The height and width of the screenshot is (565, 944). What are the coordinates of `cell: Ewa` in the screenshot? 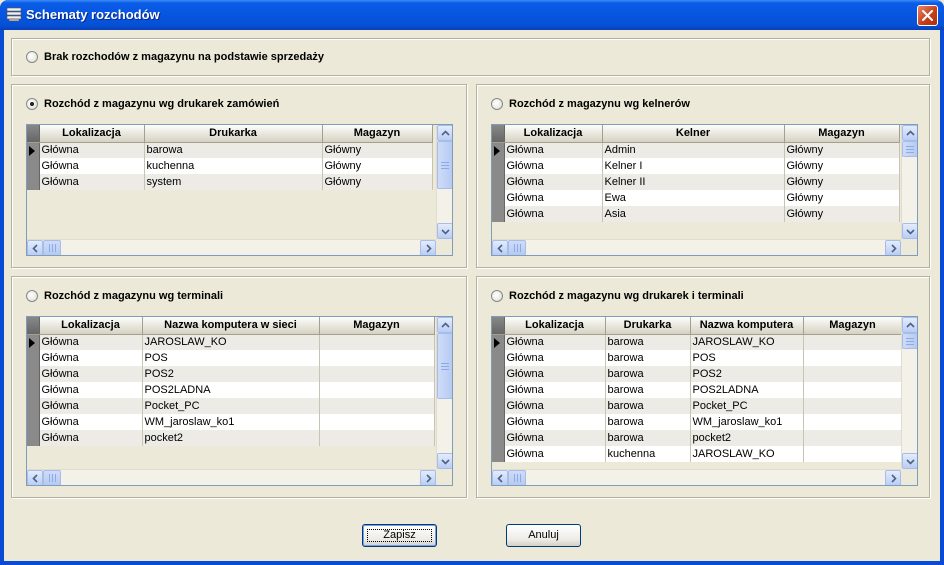 It's located at (693, 198).